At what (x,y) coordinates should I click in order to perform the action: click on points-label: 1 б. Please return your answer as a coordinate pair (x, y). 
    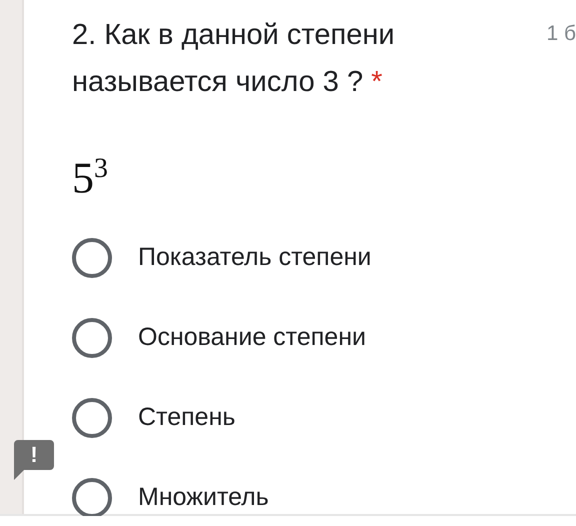
    Looking at the image, I should click on (561, 34).